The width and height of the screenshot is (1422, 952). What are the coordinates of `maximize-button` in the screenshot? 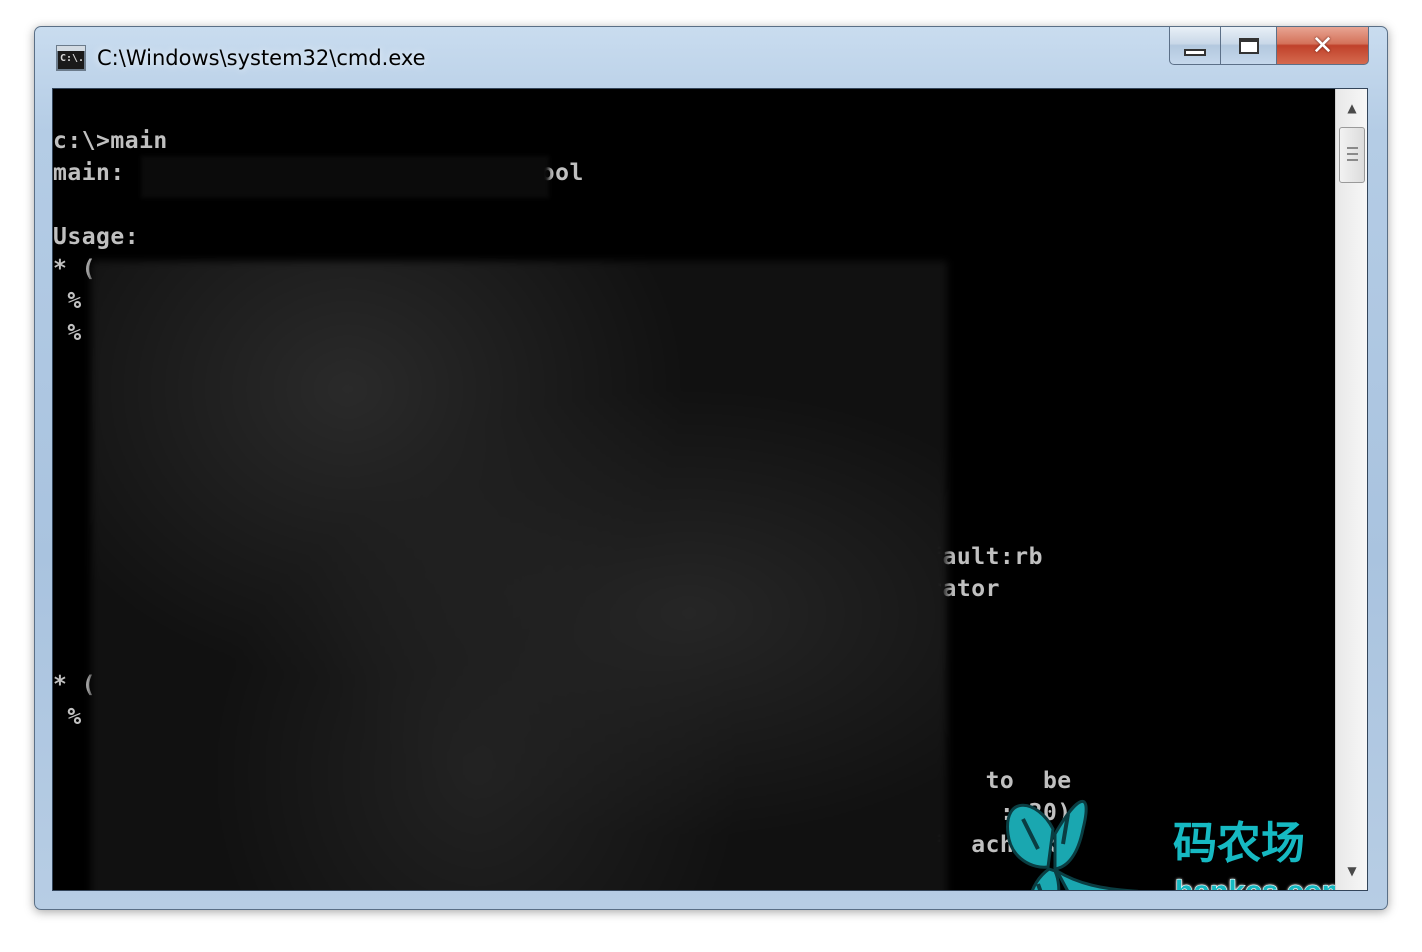 It's located at (1249, 46).